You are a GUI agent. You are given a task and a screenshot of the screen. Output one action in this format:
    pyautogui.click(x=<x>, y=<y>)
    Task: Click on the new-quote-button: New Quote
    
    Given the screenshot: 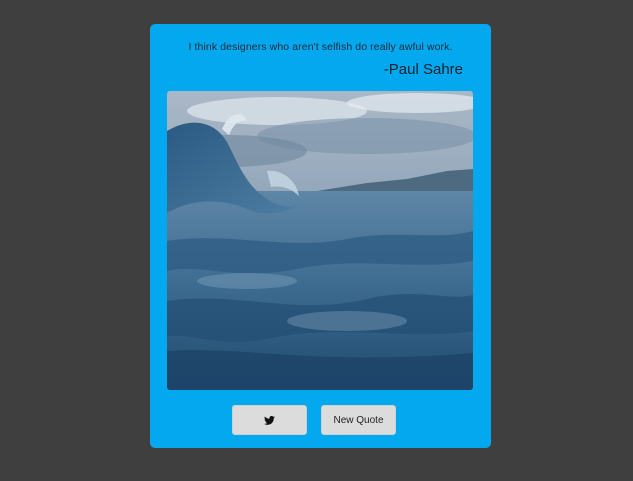 What is the action you would take?
    pyautogui.click(x=358, y=420)
    